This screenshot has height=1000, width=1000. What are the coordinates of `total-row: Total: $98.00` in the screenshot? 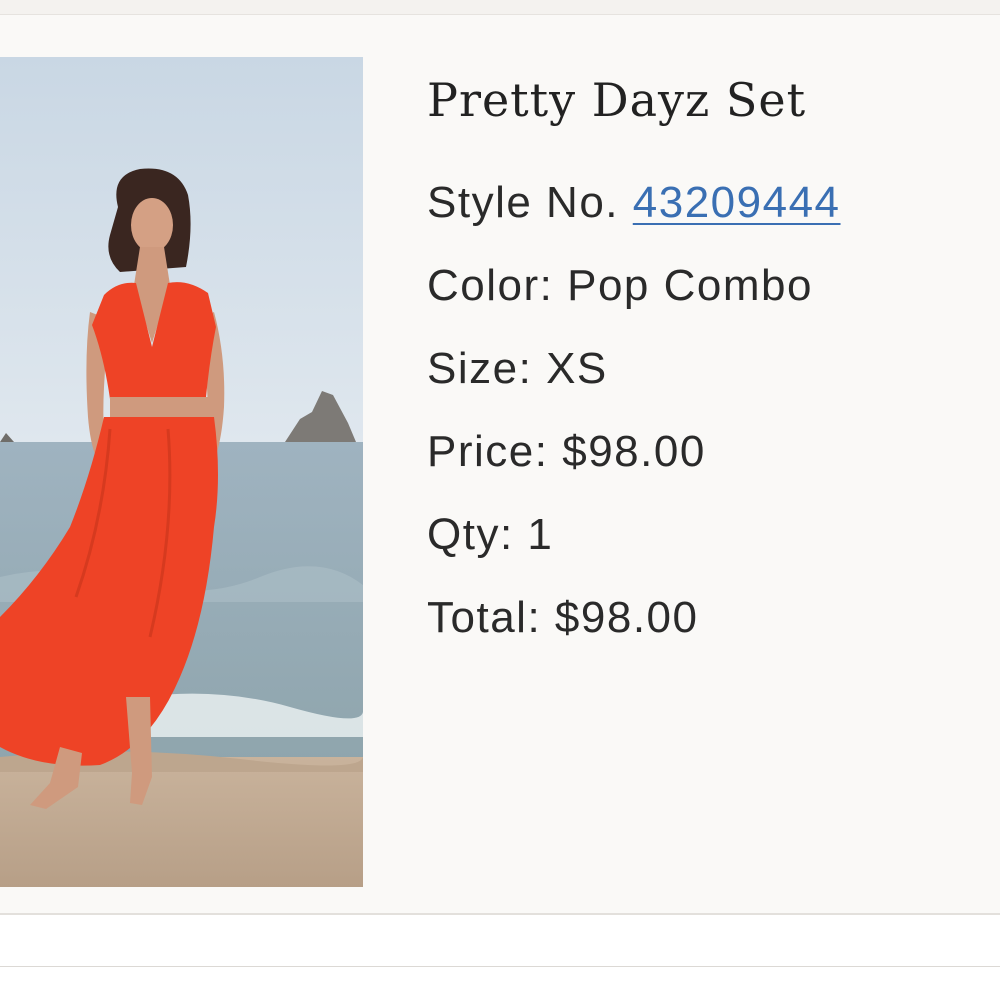 It's located at (707, 634).